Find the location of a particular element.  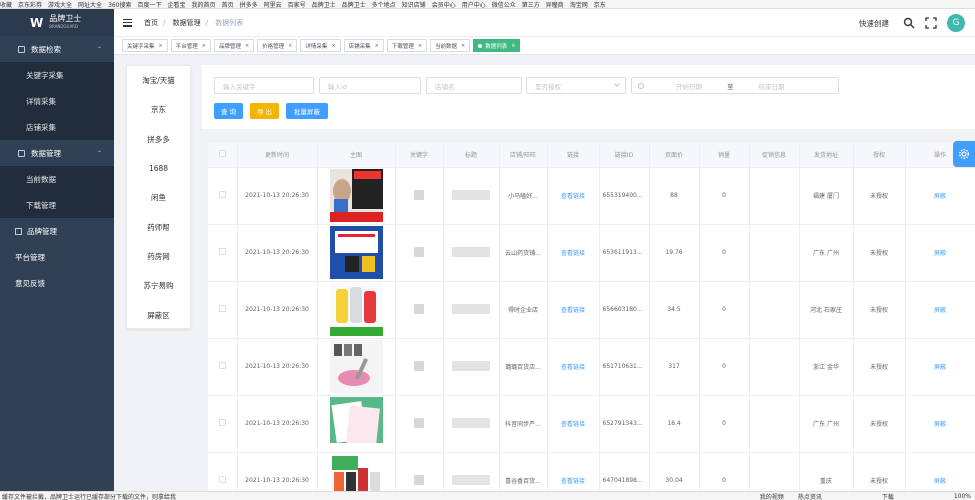

fullscreen-icon is located at coordinates (931, 23).